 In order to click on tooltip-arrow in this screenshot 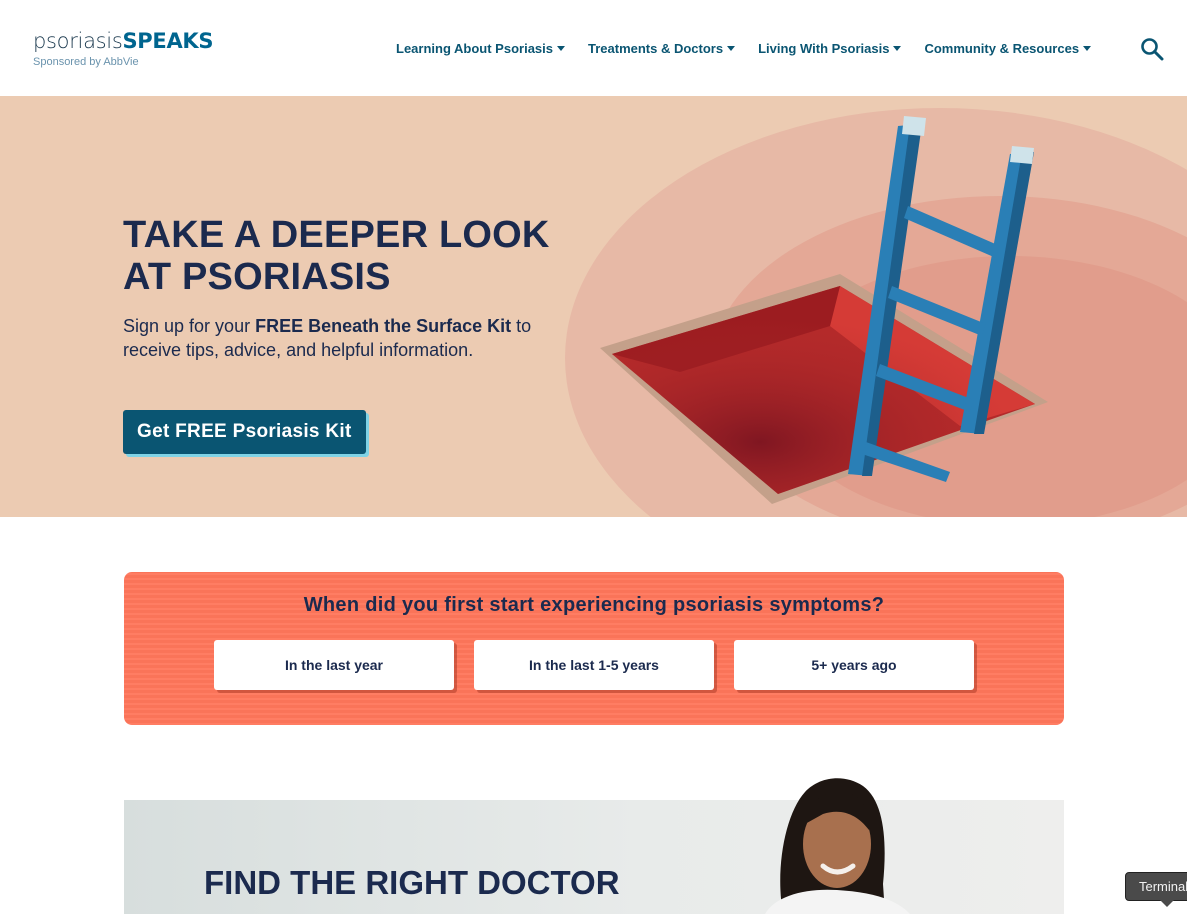, I will do `click(1167, 903)`.